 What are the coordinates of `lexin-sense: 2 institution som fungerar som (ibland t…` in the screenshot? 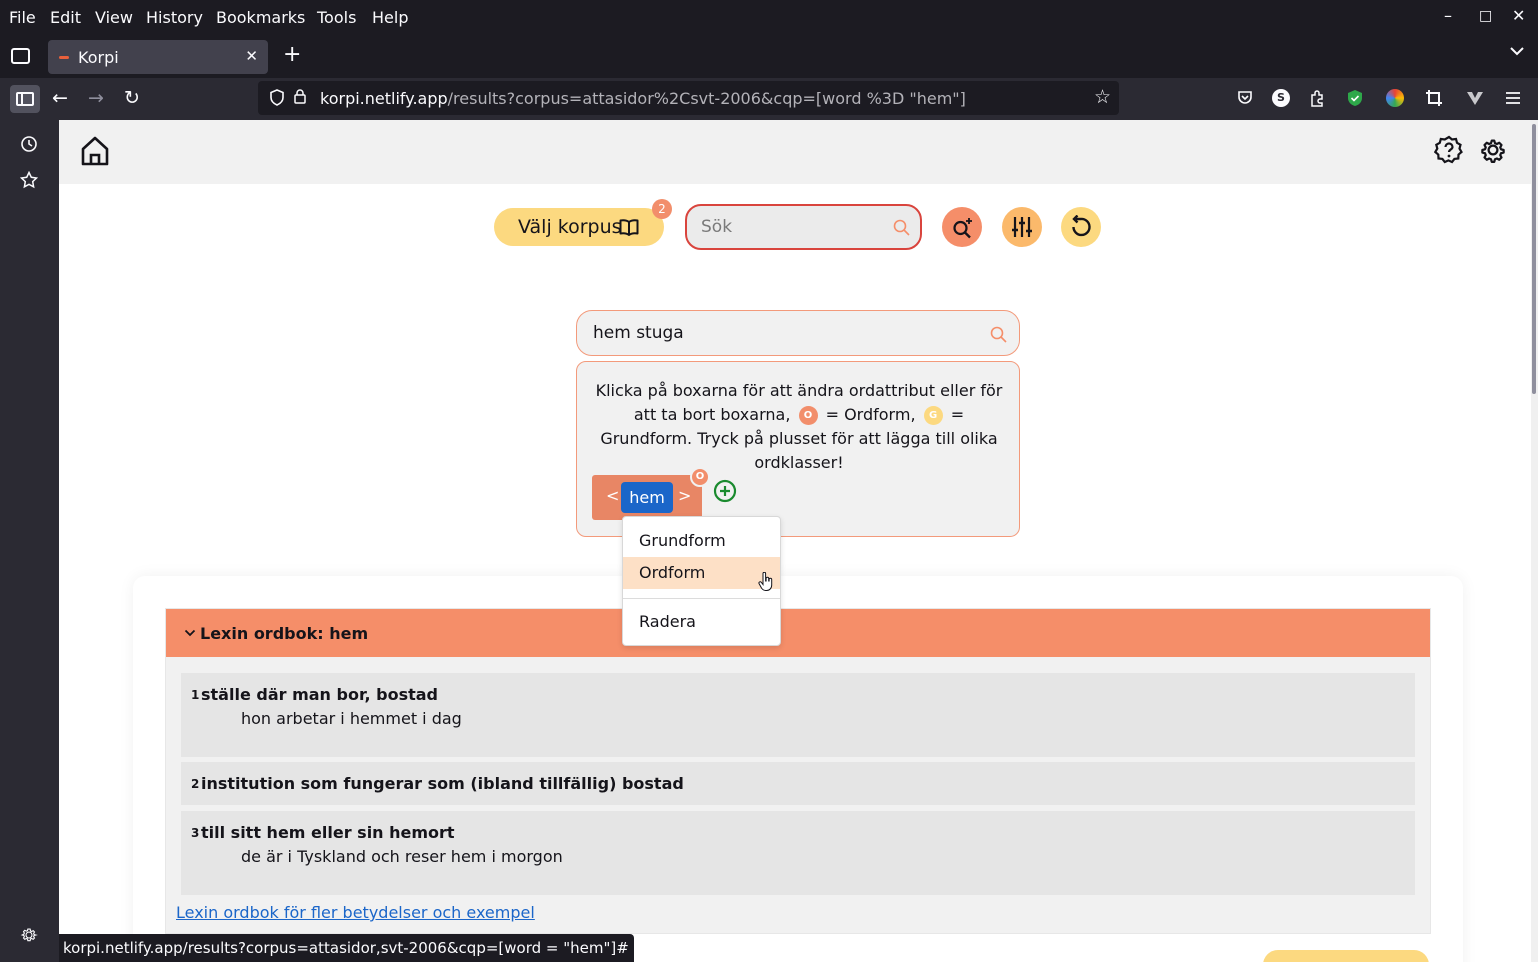 It's located at (798, 783).